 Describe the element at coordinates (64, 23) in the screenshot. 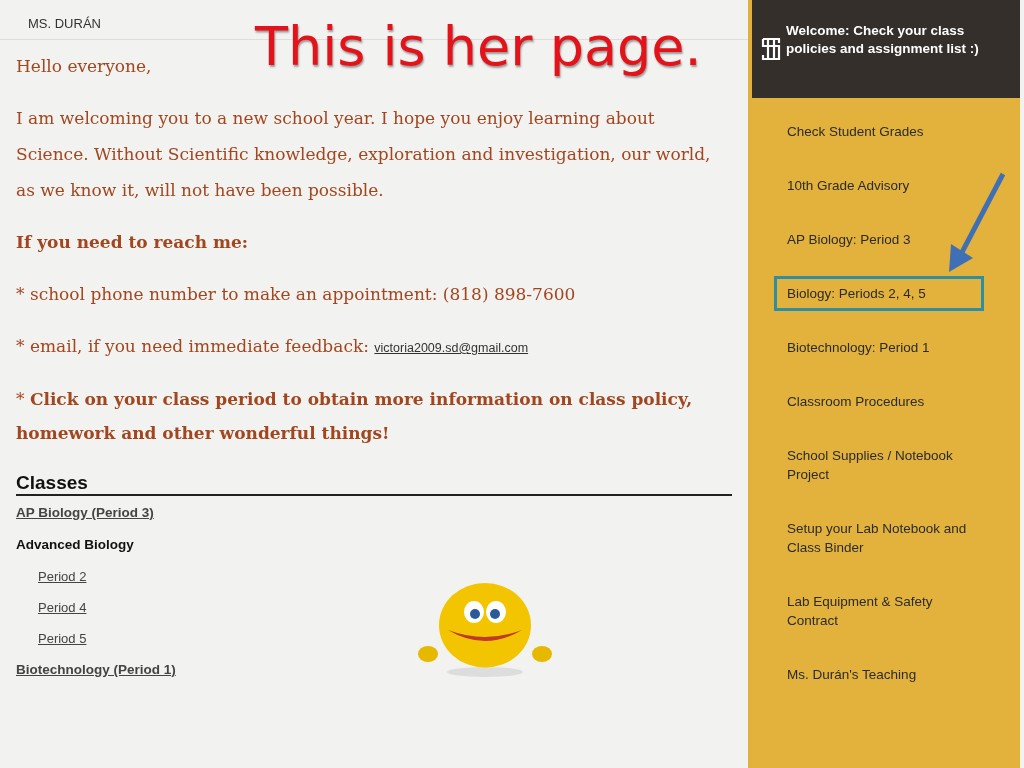

I see `site-title: MS. DURÁN` at that location.